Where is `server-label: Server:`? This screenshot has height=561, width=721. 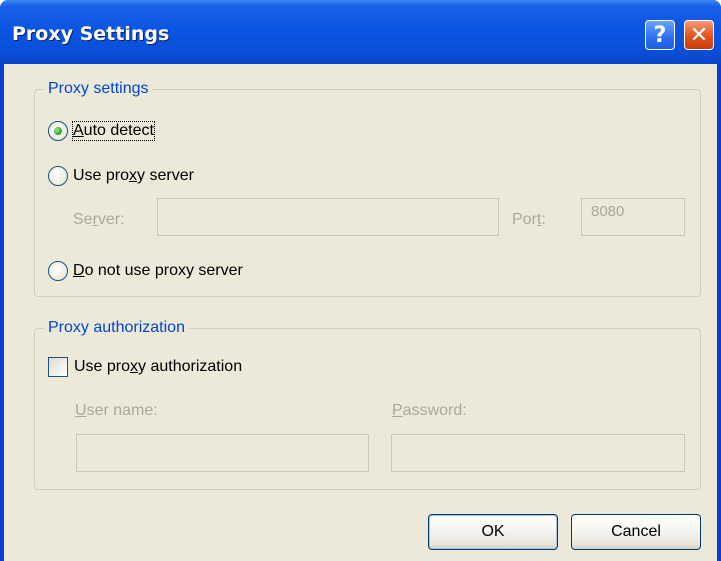
server-label: Server: is located at coordinates (99, 219).